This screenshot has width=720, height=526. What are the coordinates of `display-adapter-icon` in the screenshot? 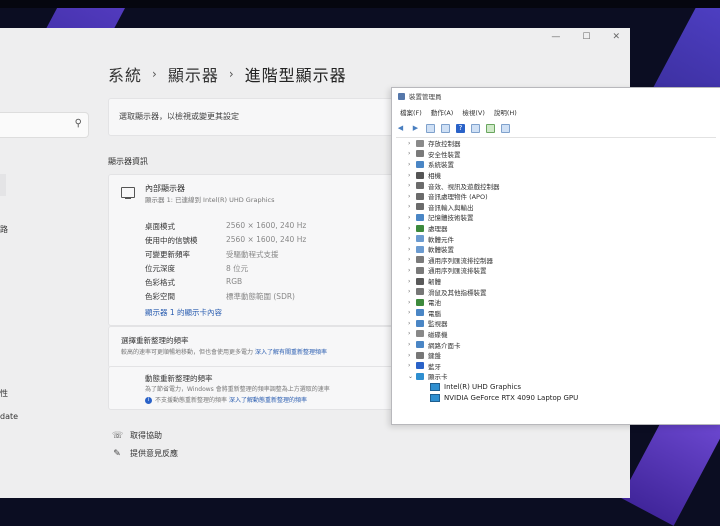 It's located at (435, 398).